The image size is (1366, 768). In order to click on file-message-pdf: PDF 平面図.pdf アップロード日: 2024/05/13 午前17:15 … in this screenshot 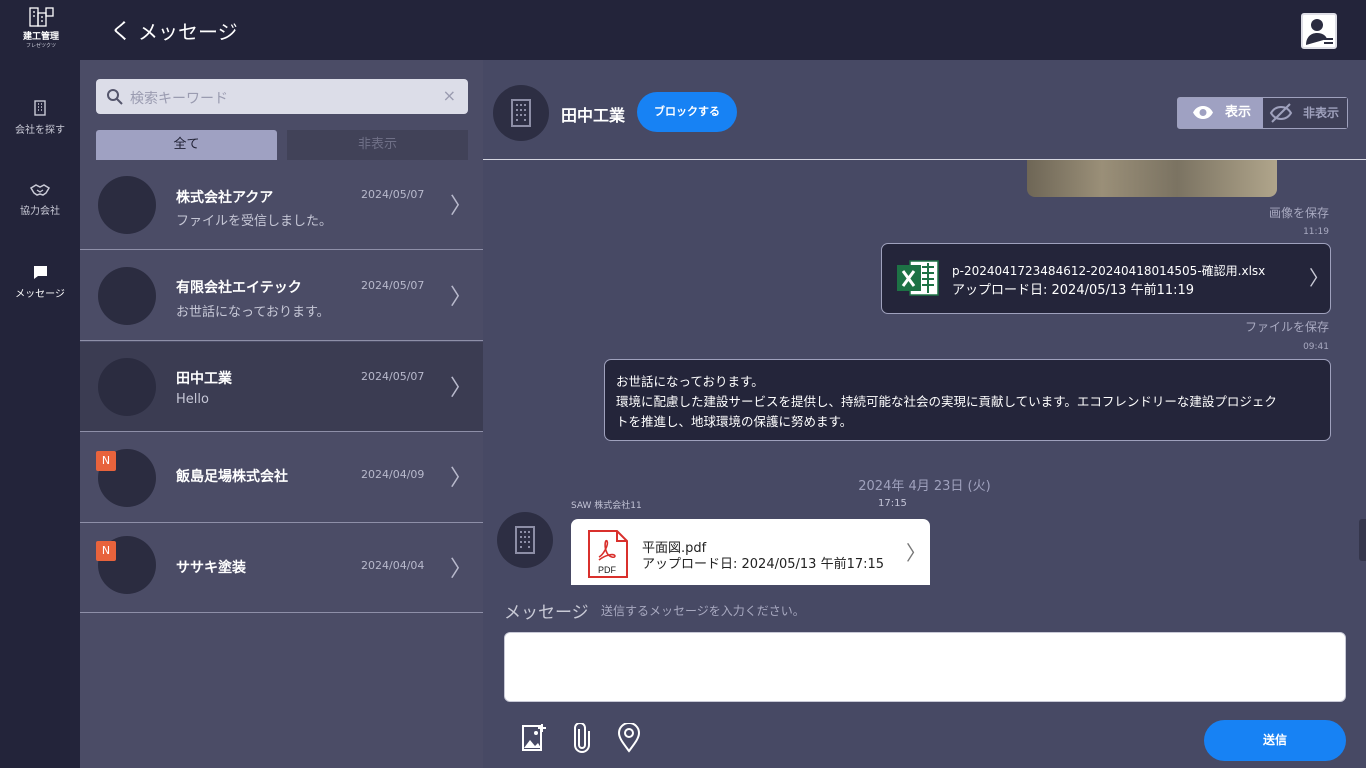, I will do `click(750, 552)`.